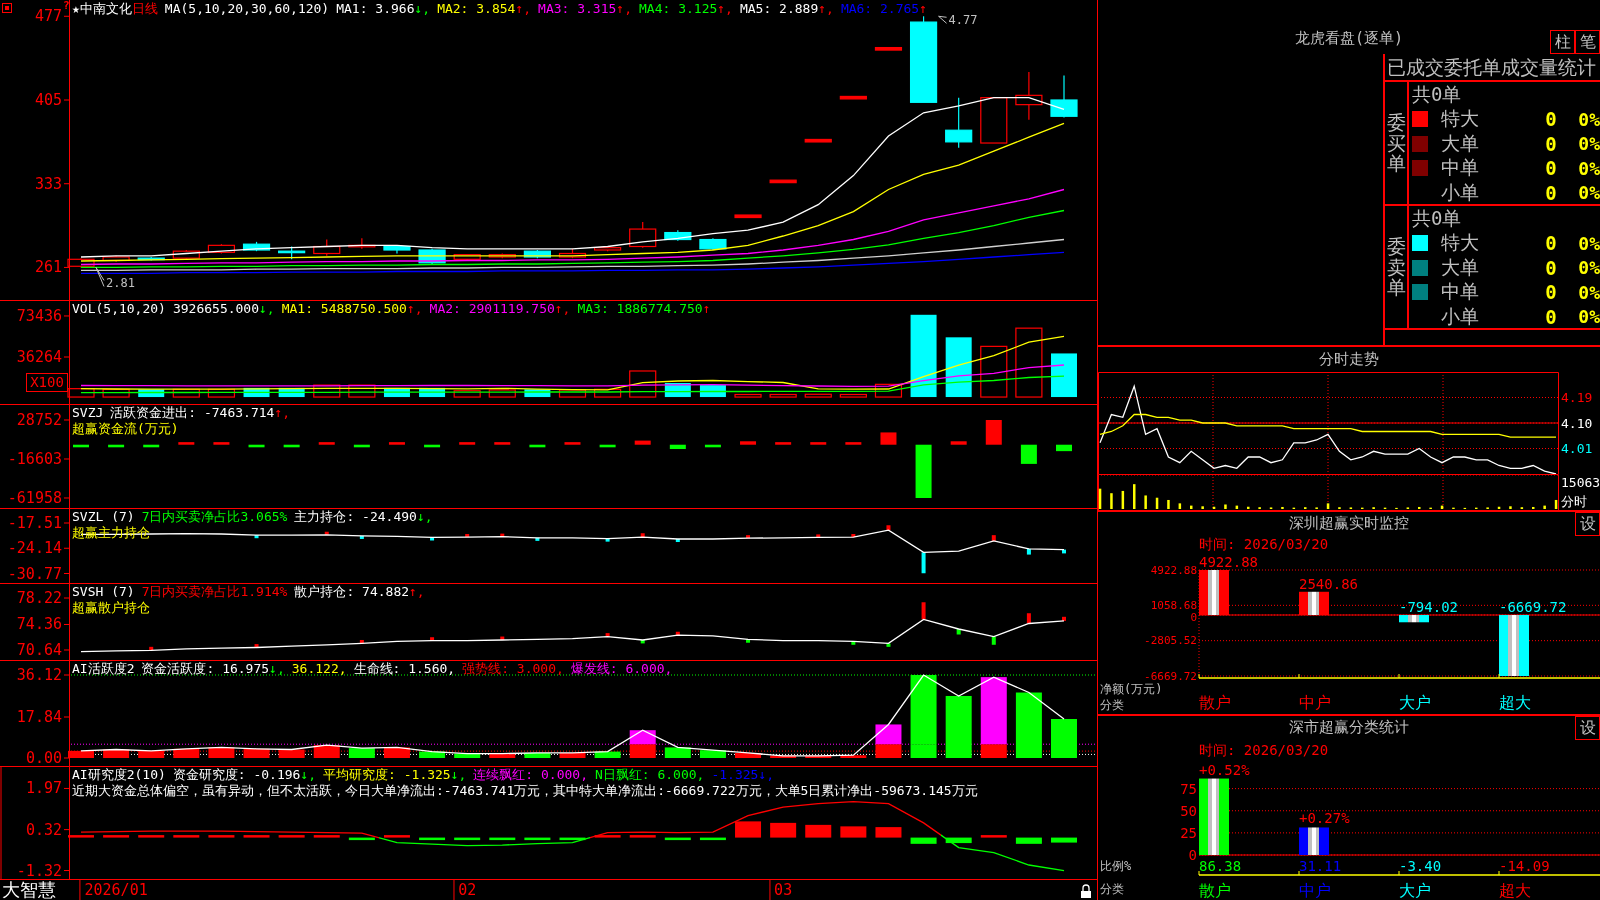  Describe the element at coordinates (39, 420) in the screenshot. I see `y-axis-label: 28752` at that location.